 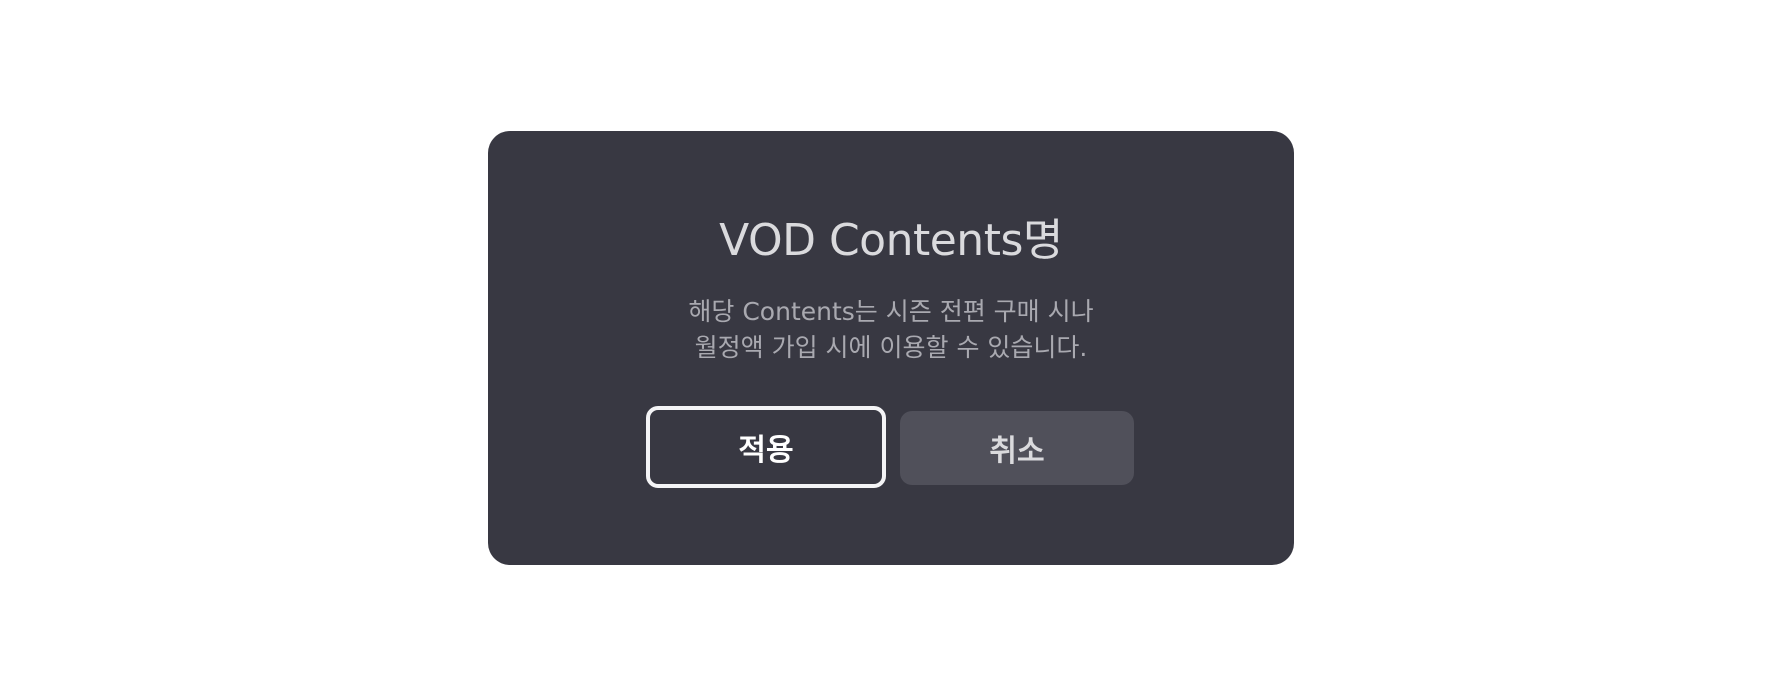 I want to click on dialog-message-line-2: 월정액 가입 시에 이용할 수 있습니다., so click(x=891, y=347).